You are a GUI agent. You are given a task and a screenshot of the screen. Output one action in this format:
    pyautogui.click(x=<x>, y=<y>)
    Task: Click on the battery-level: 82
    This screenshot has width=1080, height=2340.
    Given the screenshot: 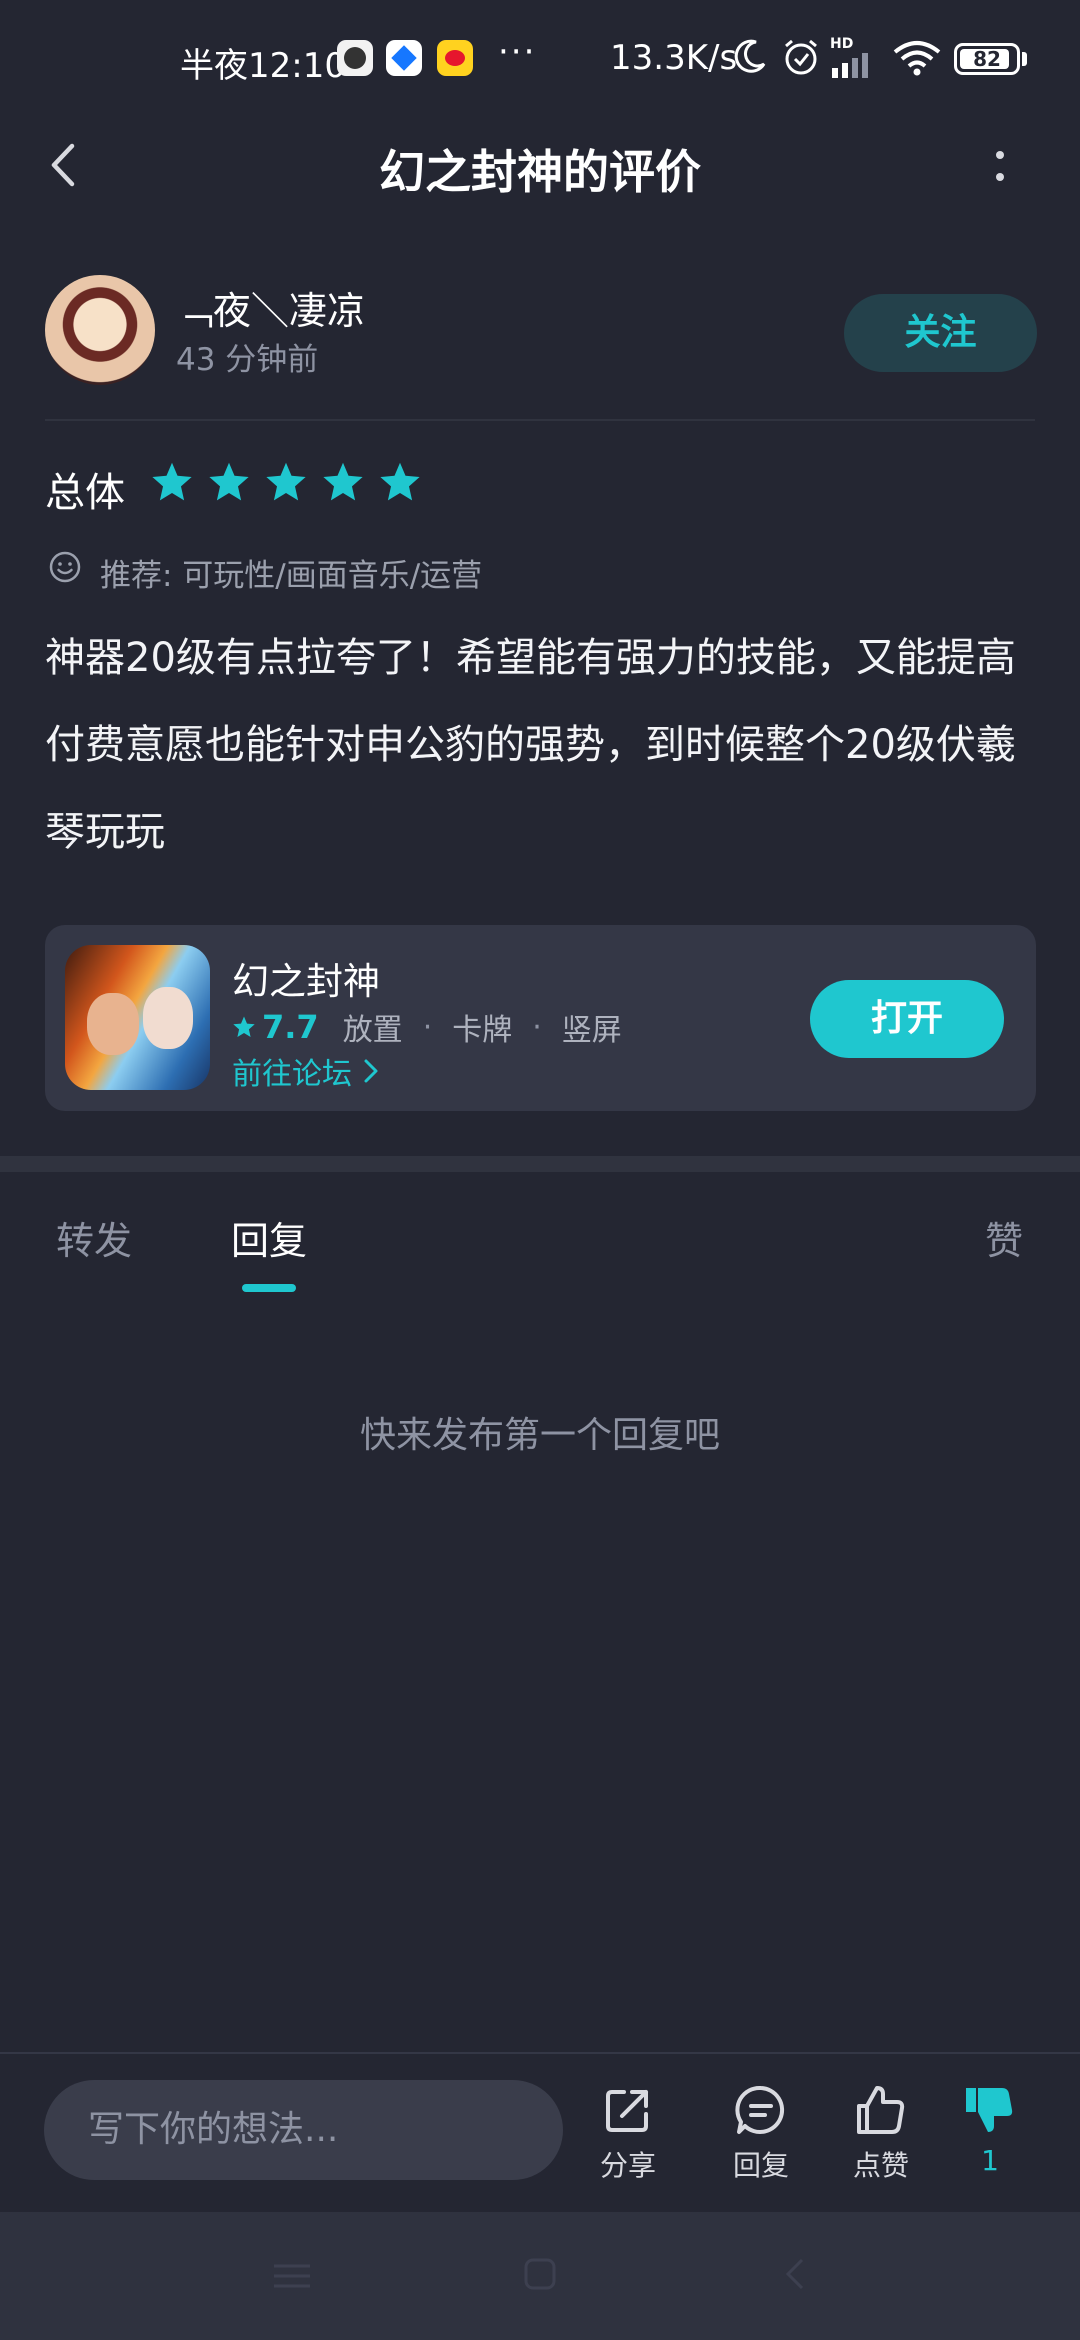 What is the action you would take?
    pyautogui.click(x=987, y=59)
    